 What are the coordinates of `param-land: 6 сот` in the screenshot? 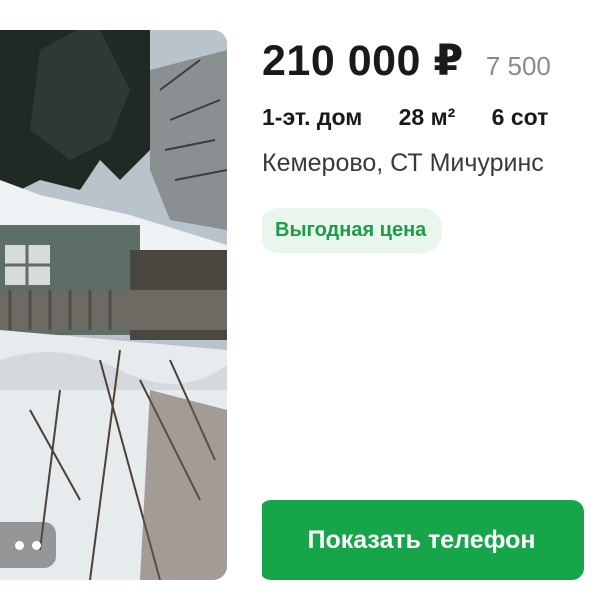 It's located at (520, 117).